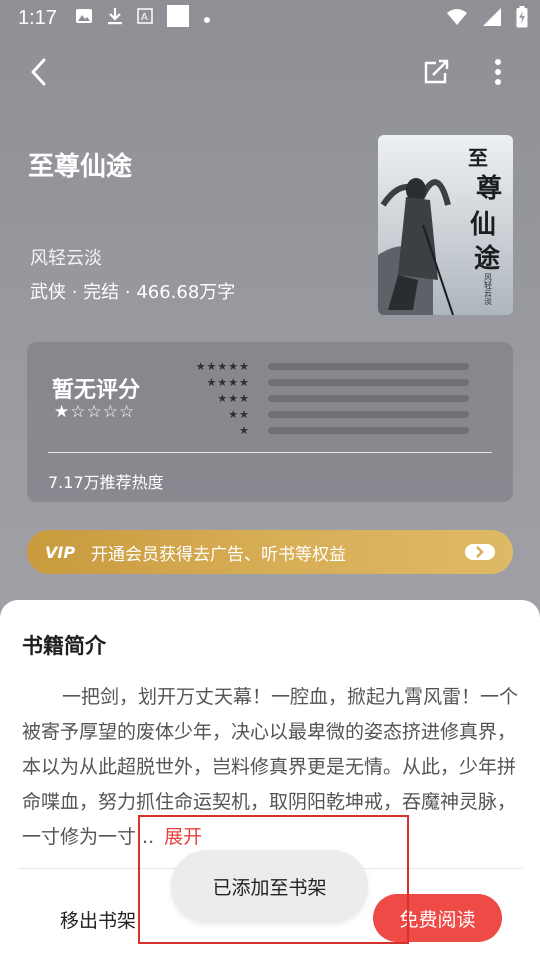 The width and height of the screenshot is (540, 960). I want to click on chevron-left-icon, so click(38, 74).